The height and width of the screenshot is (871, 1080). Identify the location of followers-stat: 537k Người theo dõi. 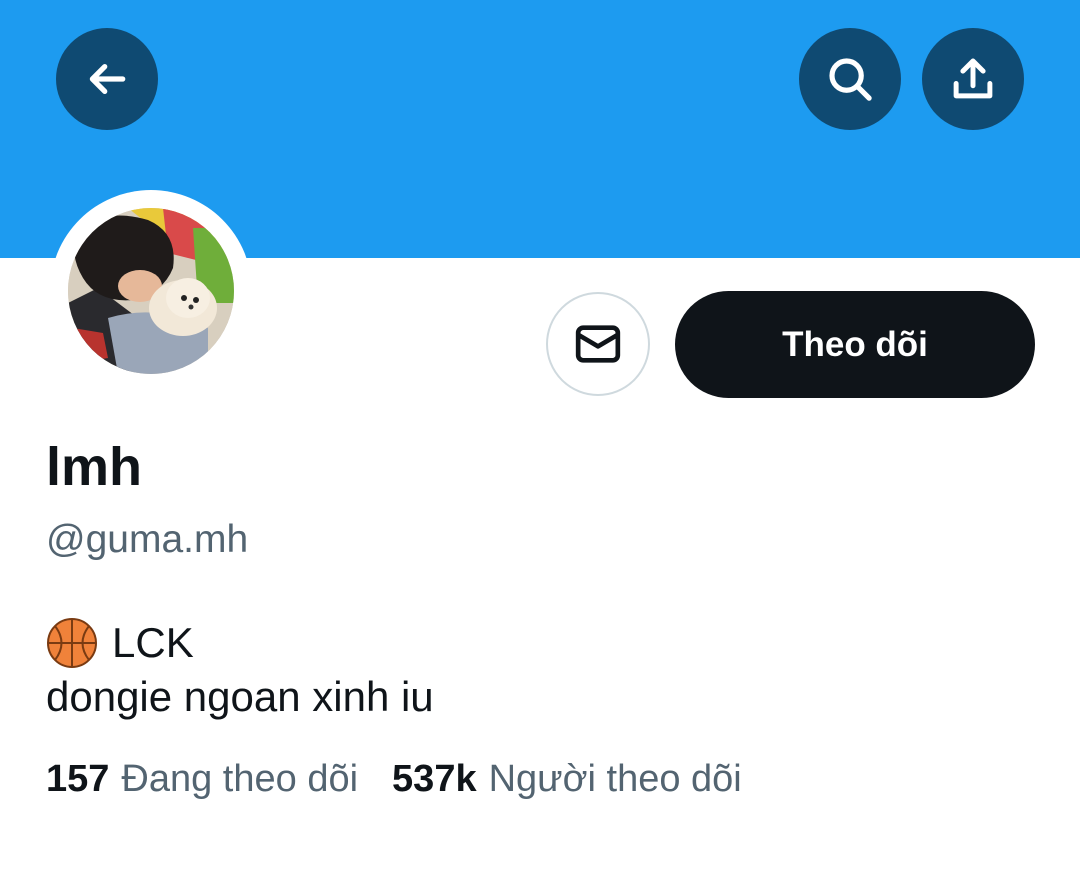
(567, 779).